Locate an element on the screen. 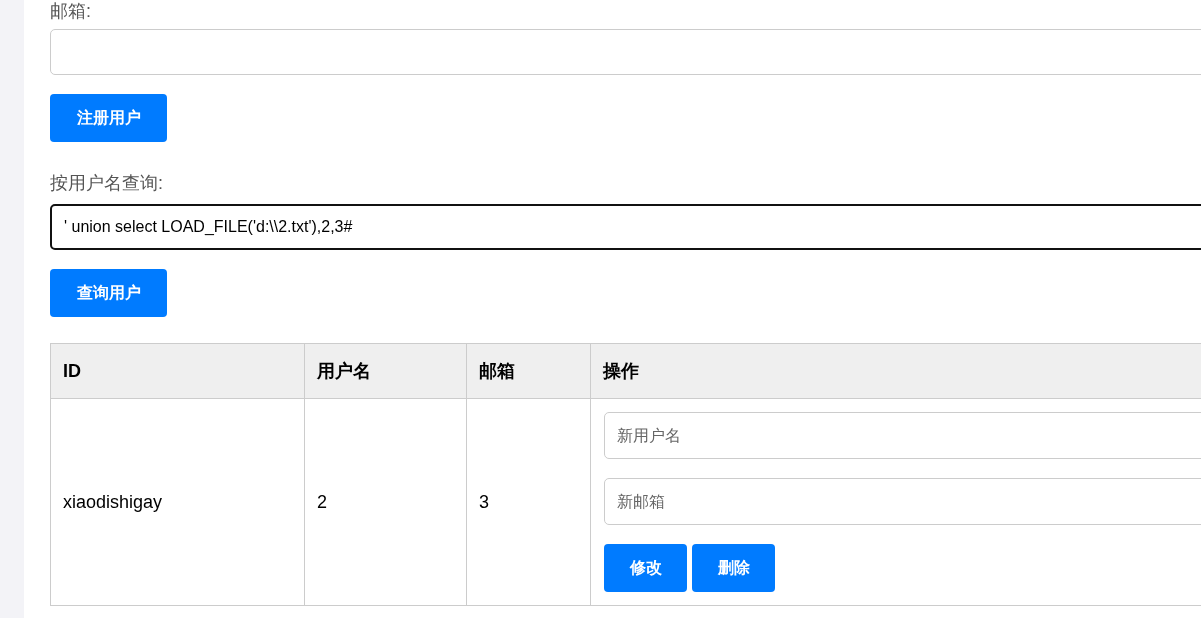 The image size is (1201, 618). column-header: 操作 is located at coordinates (895, 371).